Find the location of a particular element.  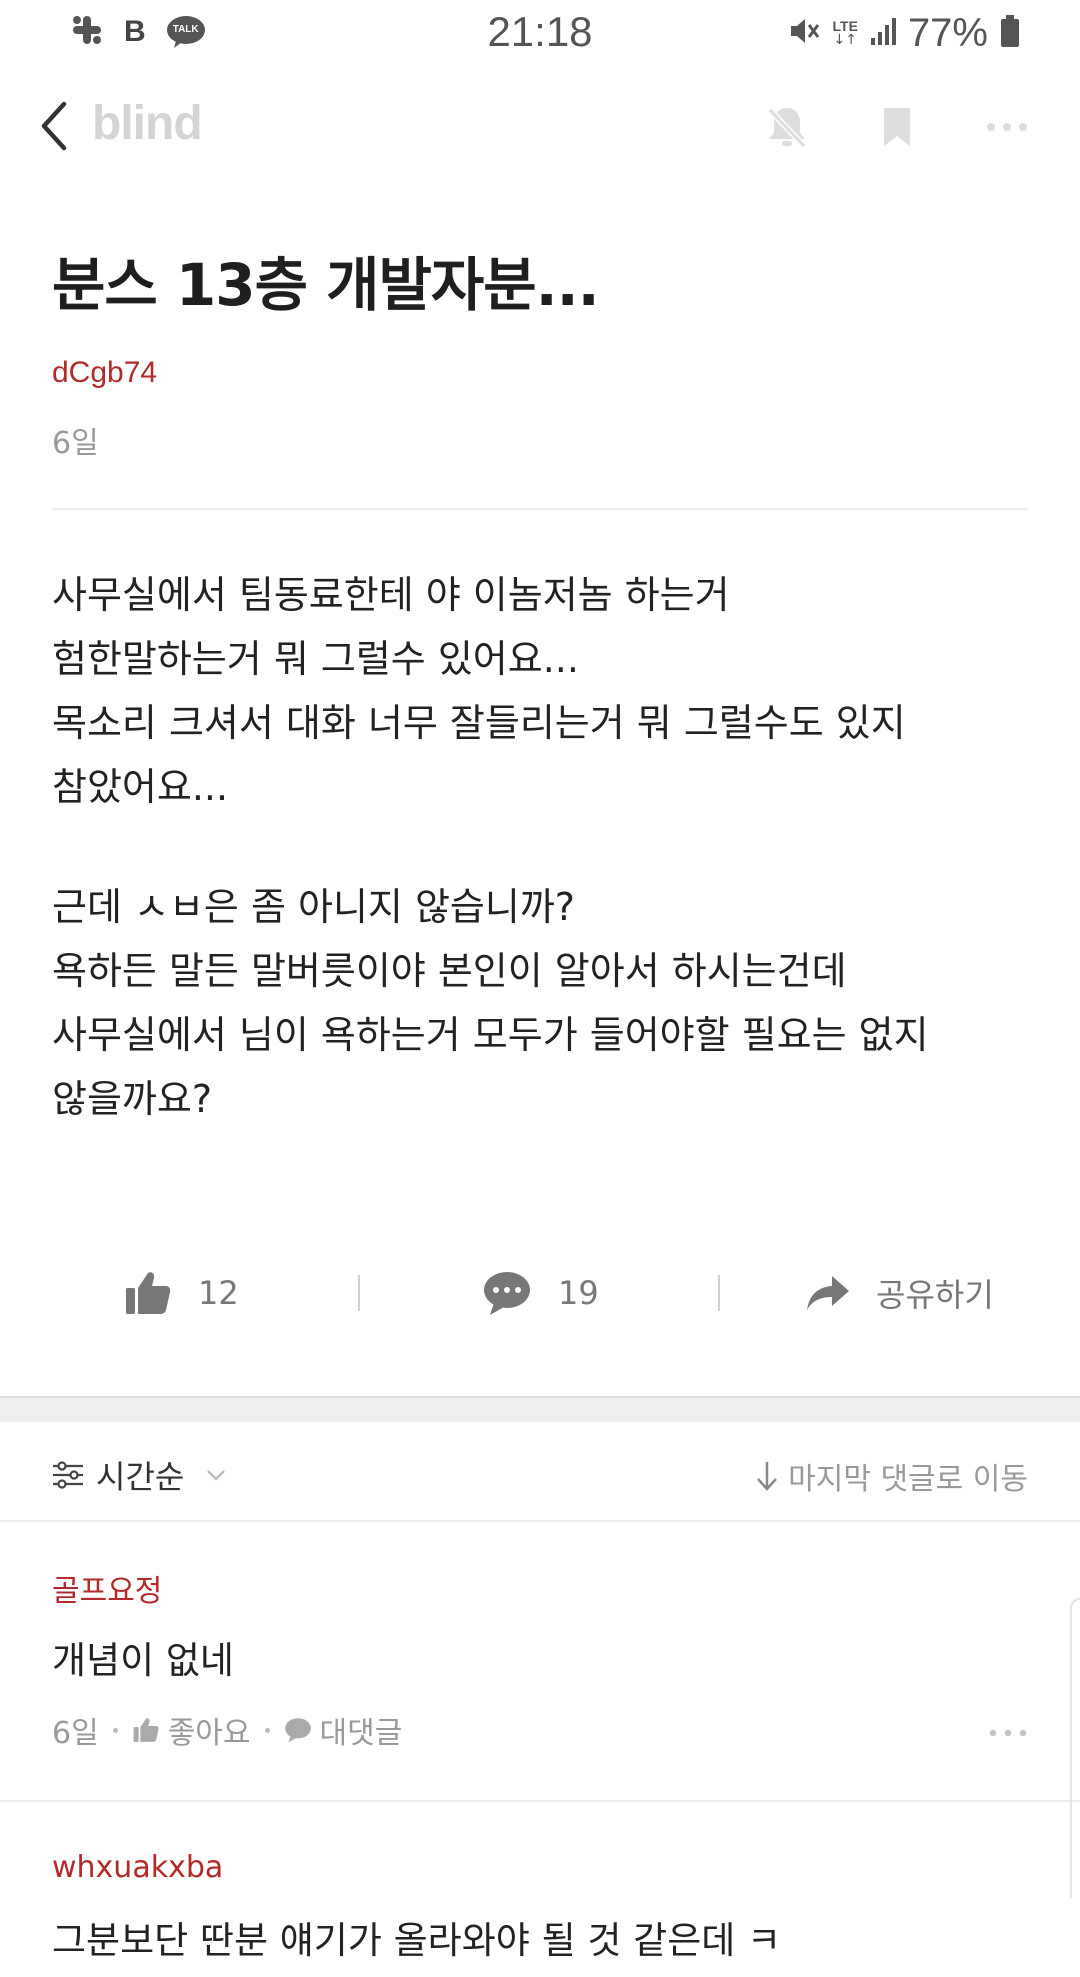

back-icon is located at coordinates (54, 126).